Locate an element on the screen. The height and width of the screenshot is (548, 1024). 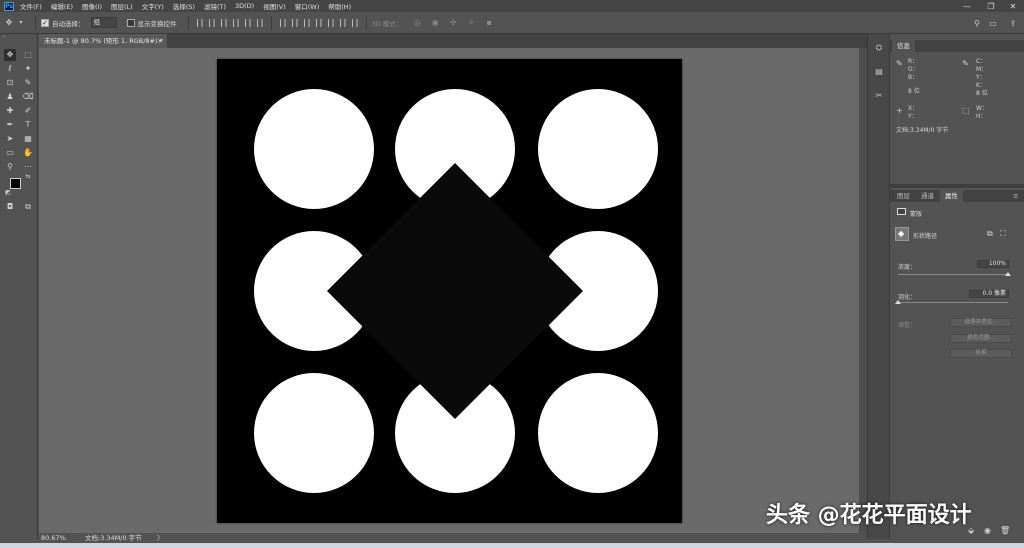
tab-channels: 通道 is located at coordinates (927, 196).